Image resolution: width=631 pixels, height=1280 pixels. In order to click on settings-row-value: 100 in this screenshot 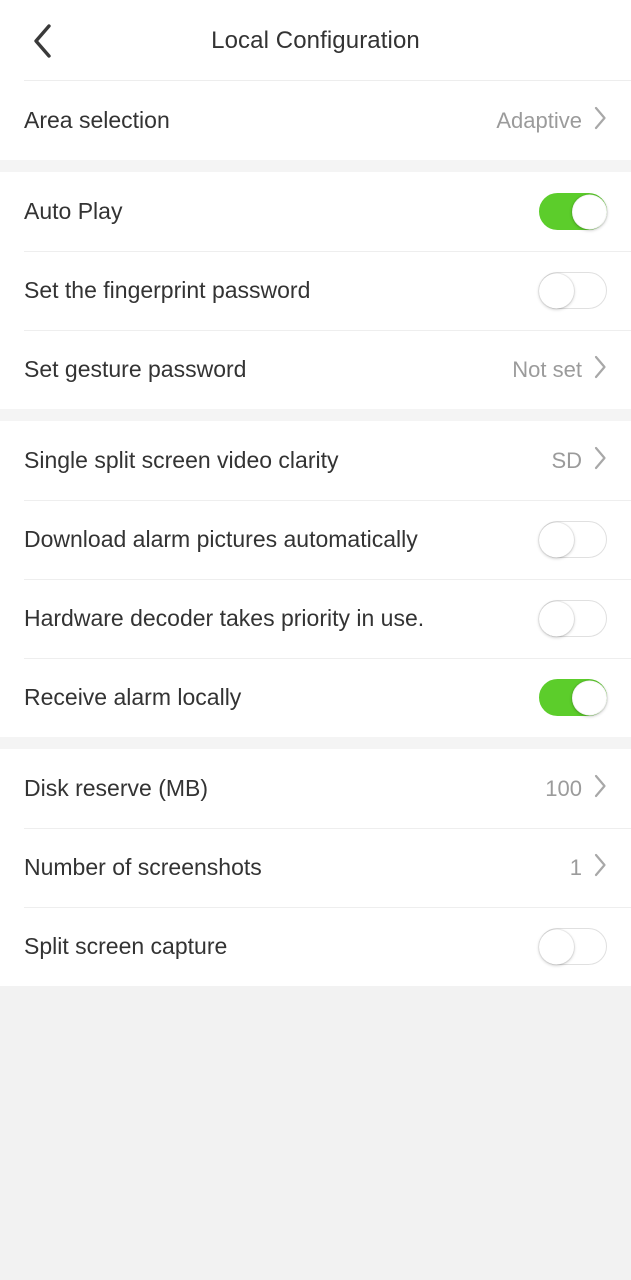, I will do `click(563, 788)`.